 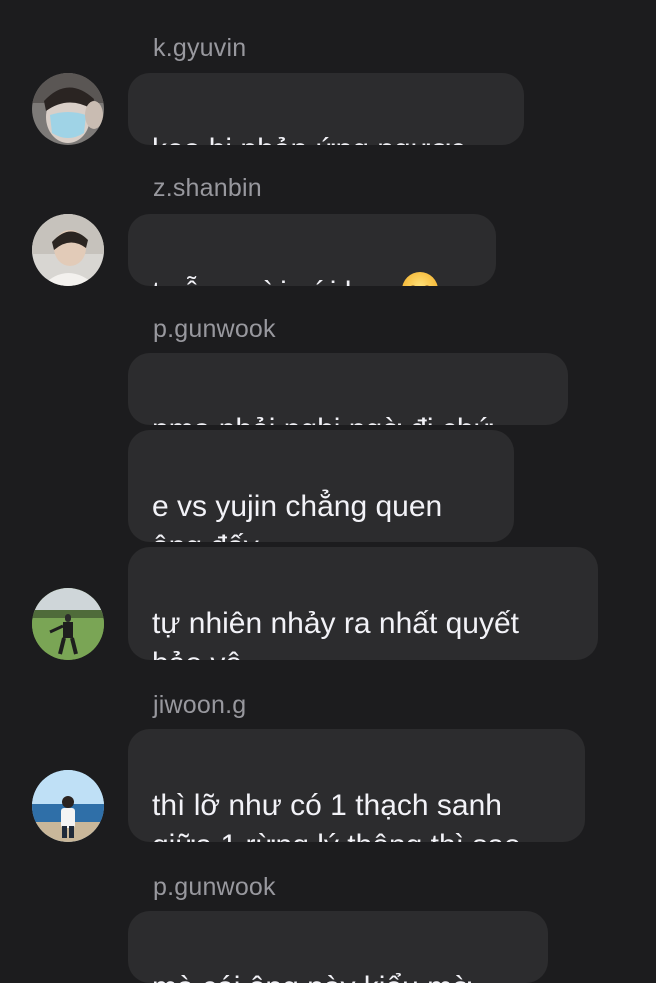 What do you see at coordinates (200, 48) in the screenshot?
I see `sender-name: k.gyuvin` at bounding box center [200, 48].